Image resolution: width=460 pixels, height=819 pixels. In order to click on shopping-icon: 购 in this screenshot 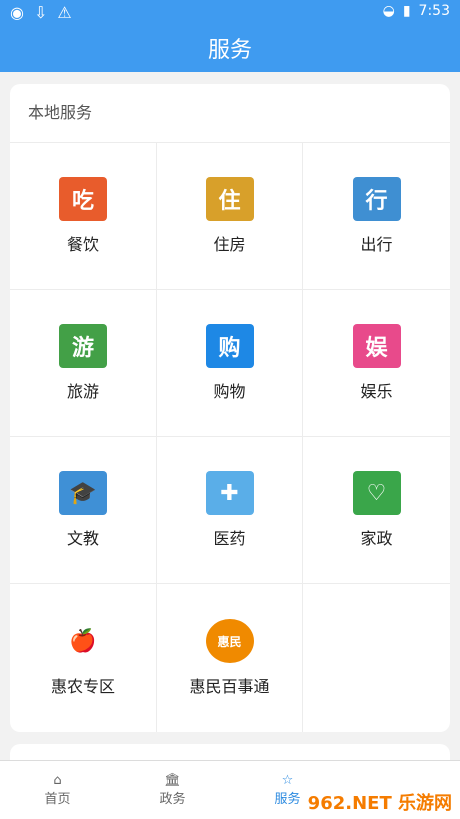, I will do `click(229, 346)`.